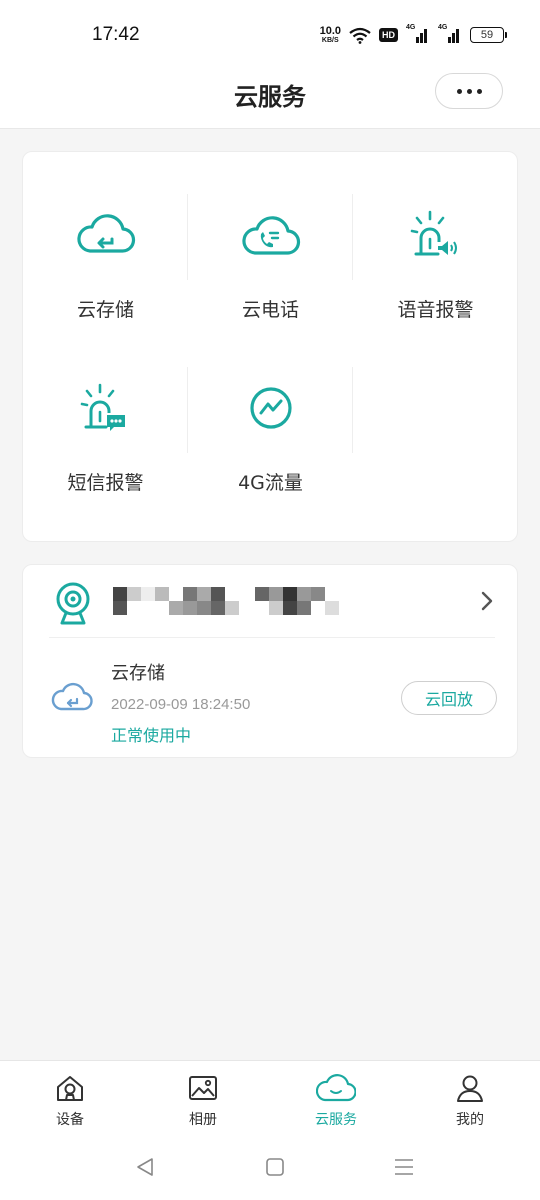  Describe the element at coordinates (470, 1103) in the screenshot. I see `tab-profile: 我的` at that location.